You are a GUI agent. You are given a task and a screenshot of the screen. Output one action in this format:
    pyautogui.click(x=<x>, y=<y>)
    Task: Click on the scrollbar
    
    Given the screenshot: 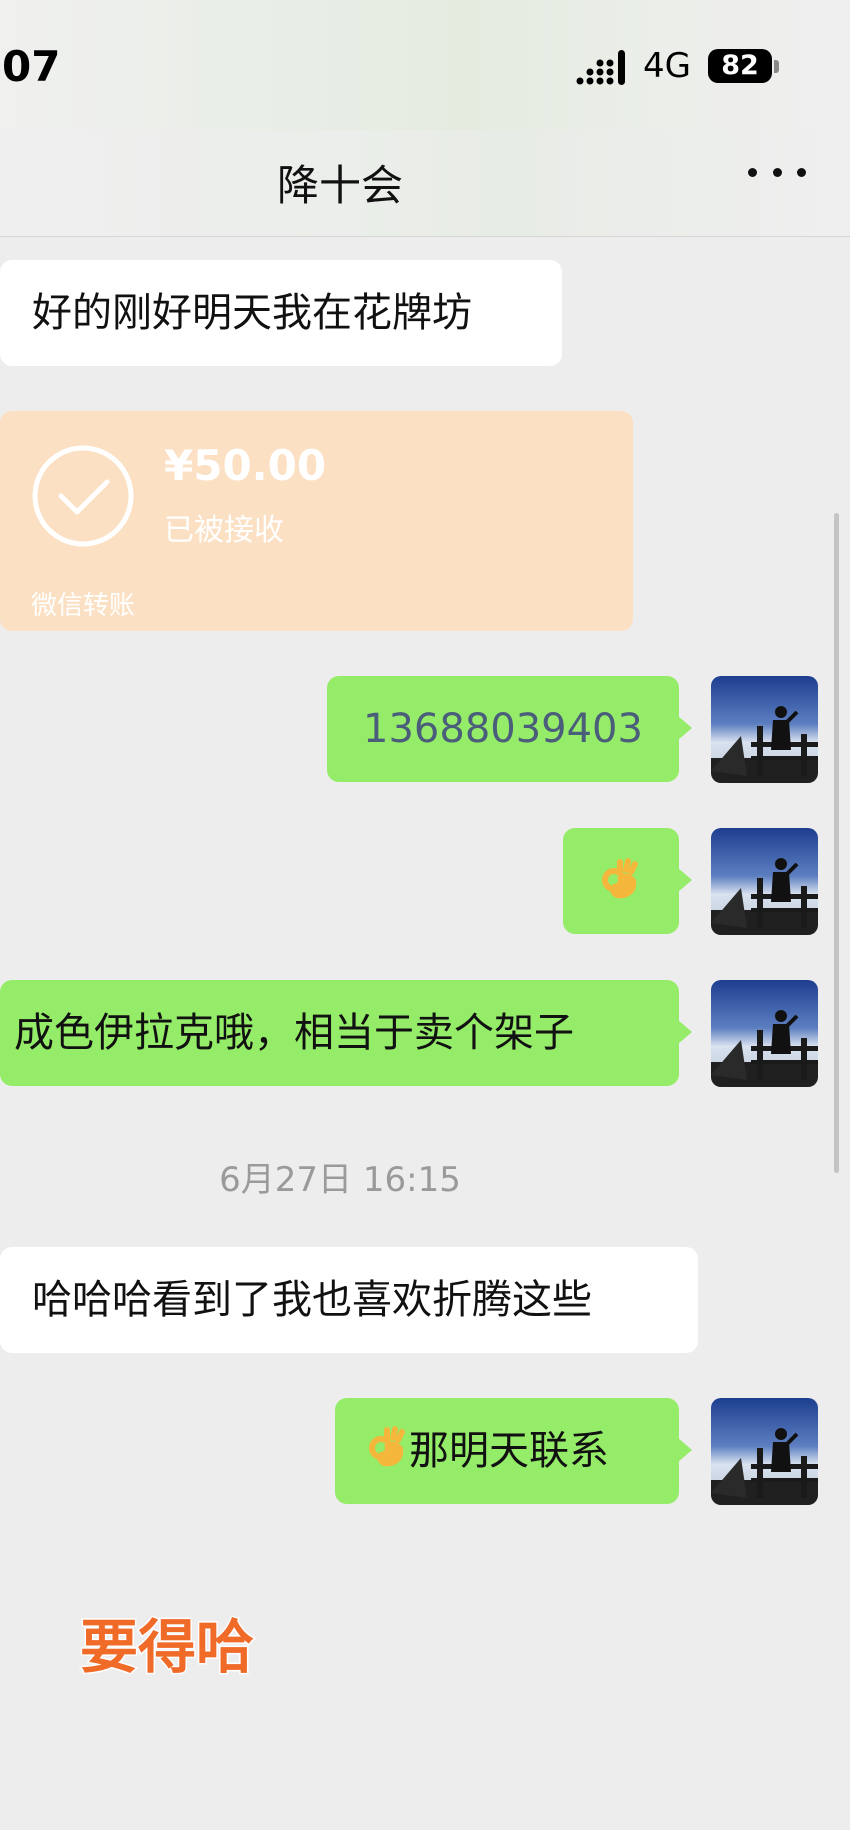 What is the action you would take?
    pyautogui.click(x=836, y=843)
    